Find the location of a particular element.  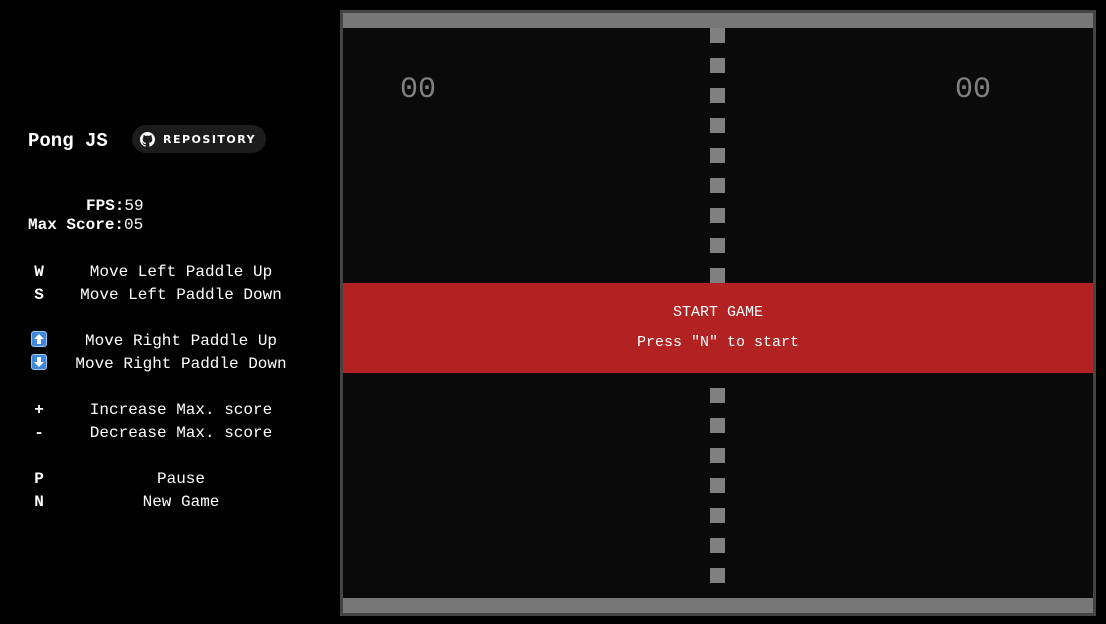

key-up is located at coordinates (39, 341).